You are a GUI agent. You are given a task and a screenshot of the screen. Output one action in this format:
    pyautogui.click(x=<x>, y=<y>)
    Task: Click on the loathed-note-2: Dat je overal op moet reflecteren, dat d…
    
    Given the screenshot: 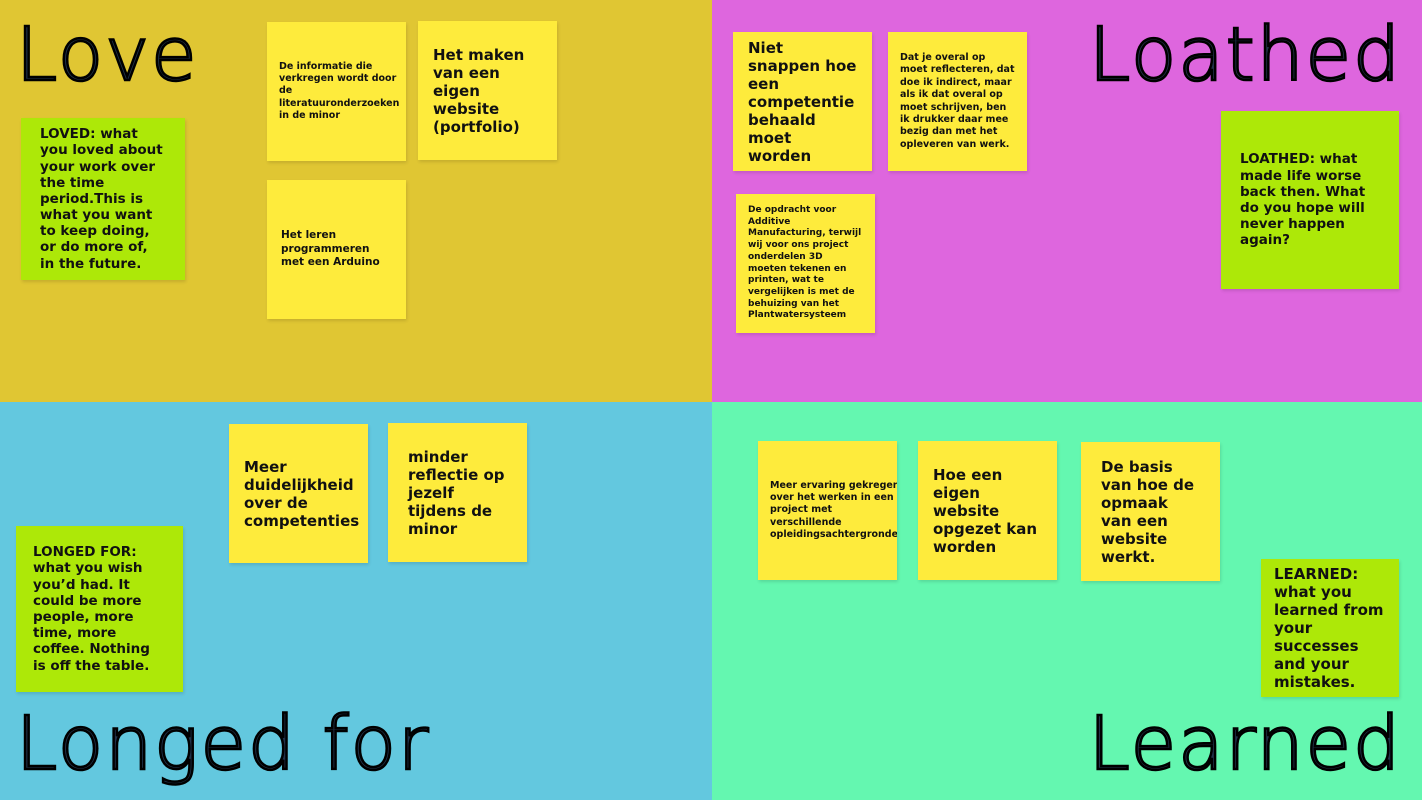 What is the action you would take?
    pyautogui.click(x=957, y=101)
    